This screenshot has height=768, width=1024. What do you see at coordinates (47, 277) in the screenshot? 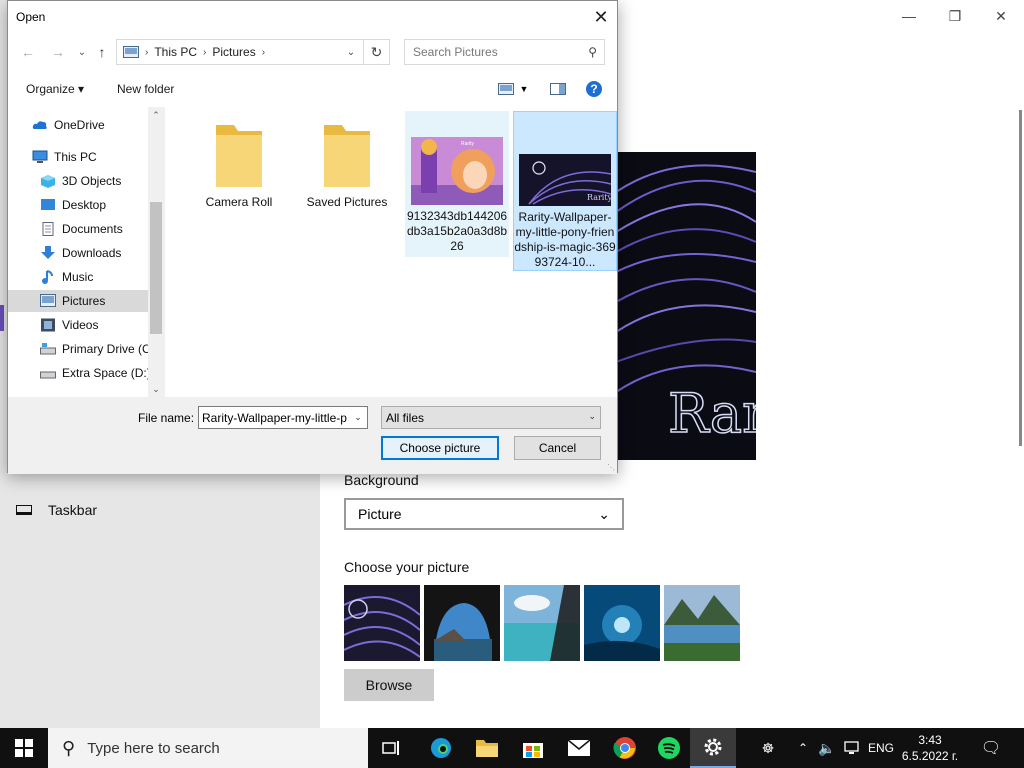
I see `music-icon` at bounding box center [47, 277].